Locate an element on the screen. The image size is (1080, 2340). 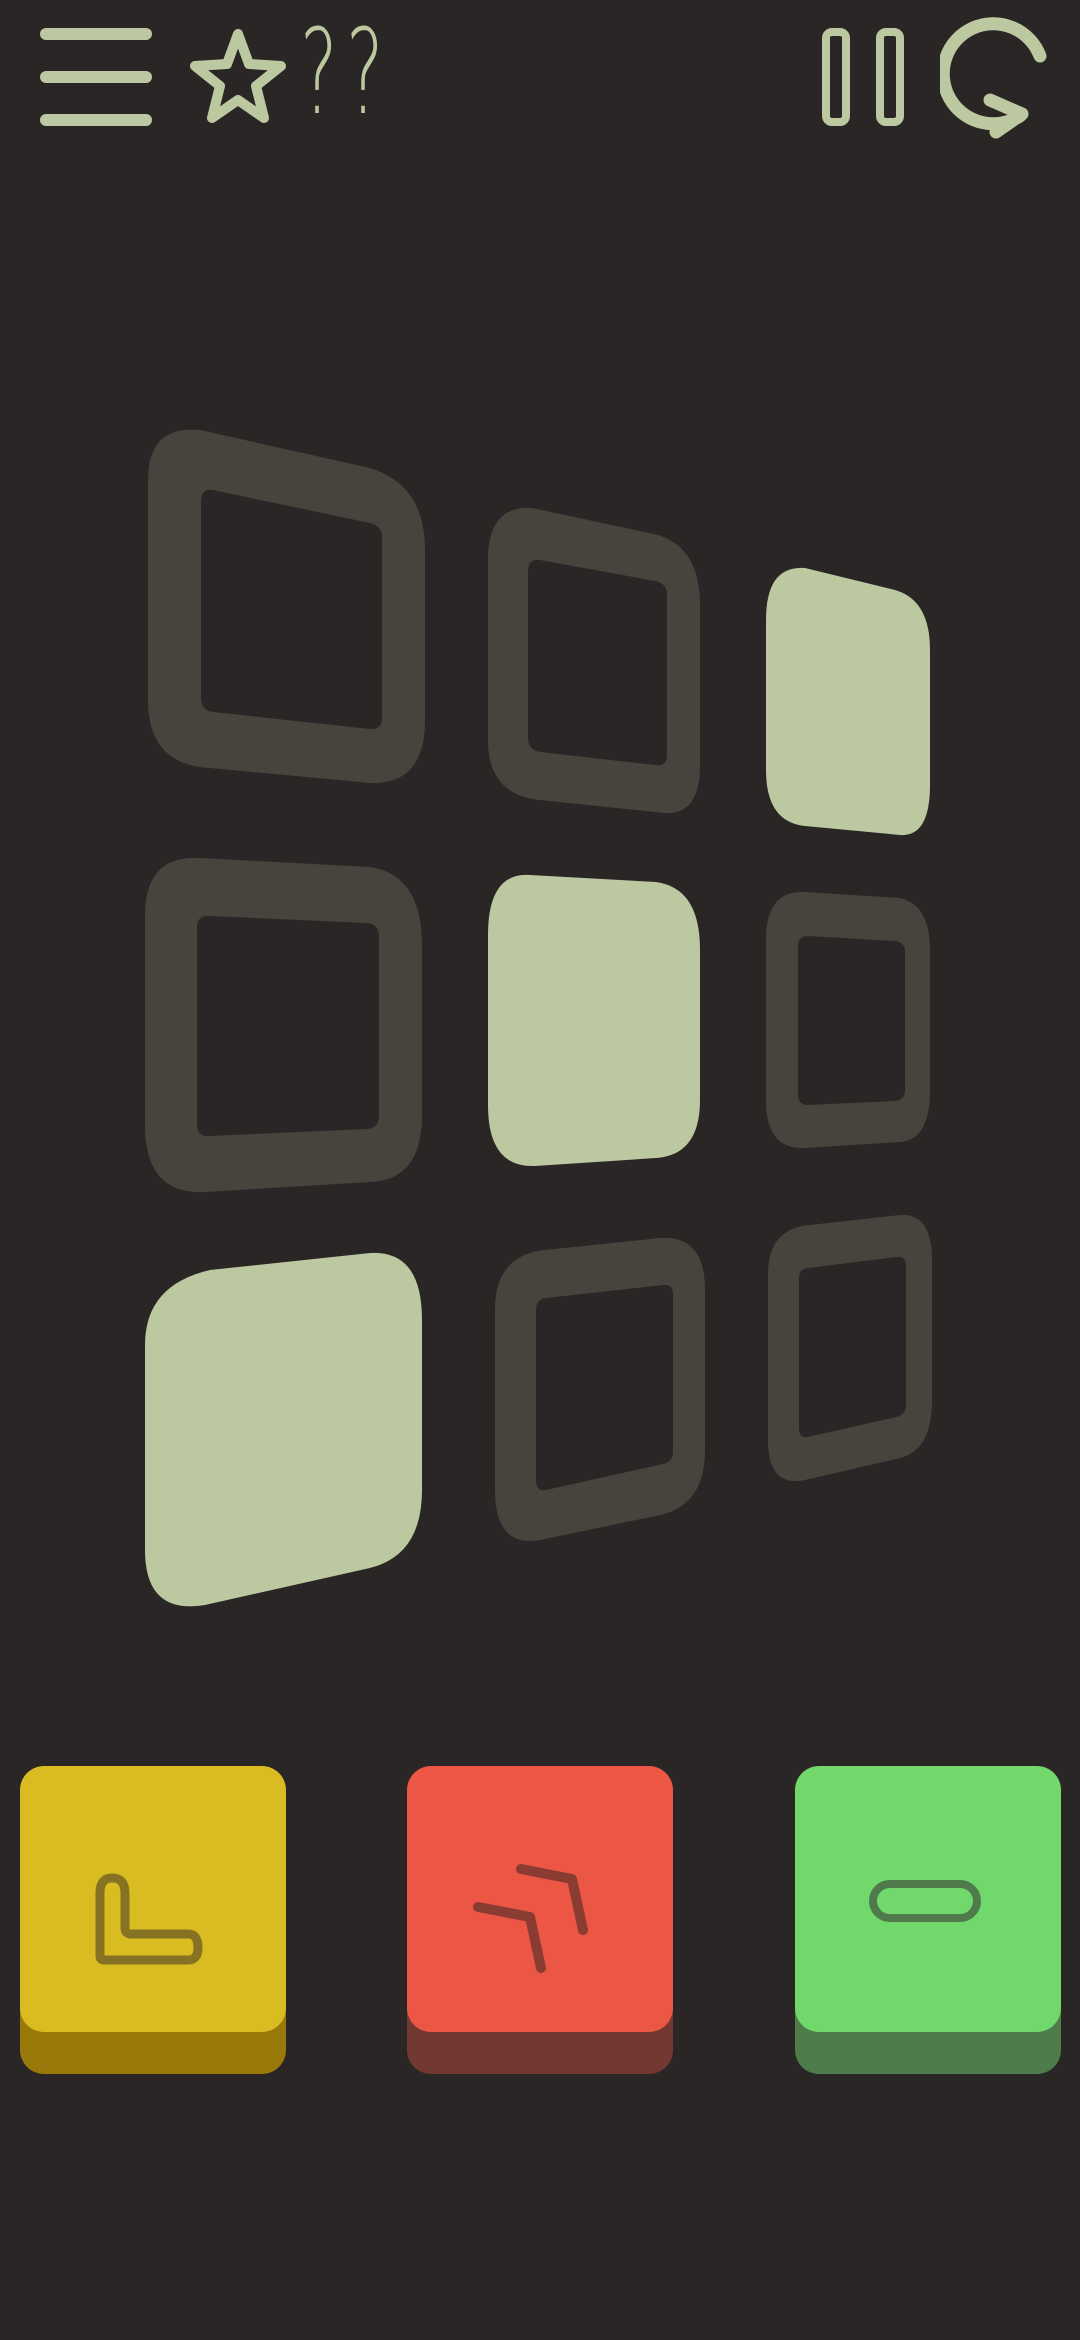
tile-r3-c2 is located at coordinates (600, 1389).